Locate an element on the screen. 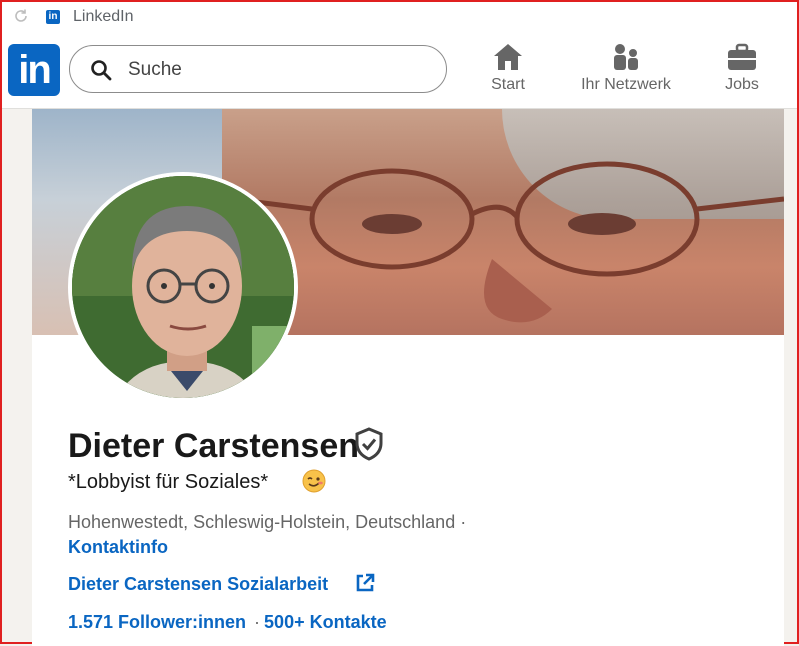 This screenshot has height=646, width=799. external-link-icon is located at coordinates (365, 583).